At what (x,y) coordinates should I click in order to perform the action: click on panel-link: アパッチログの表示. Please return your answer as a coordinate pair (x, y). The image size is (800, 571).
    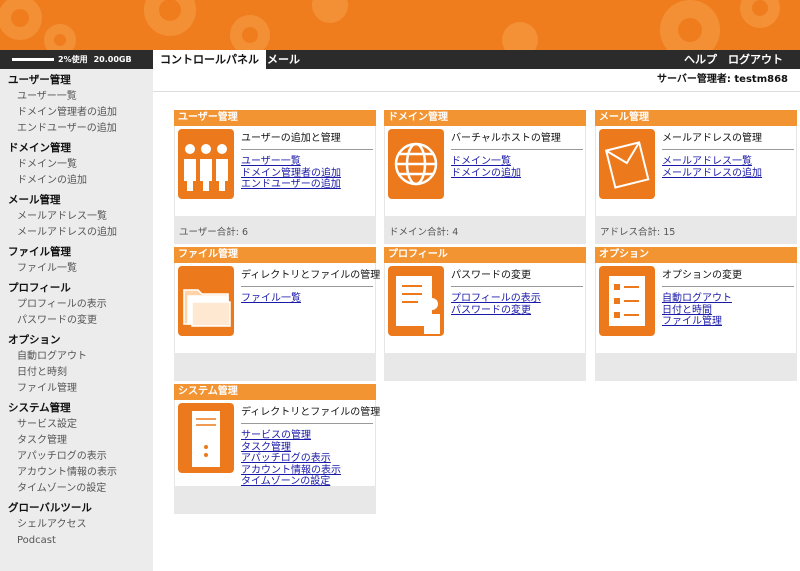
    Looking at the image, I should click on (307, 459).